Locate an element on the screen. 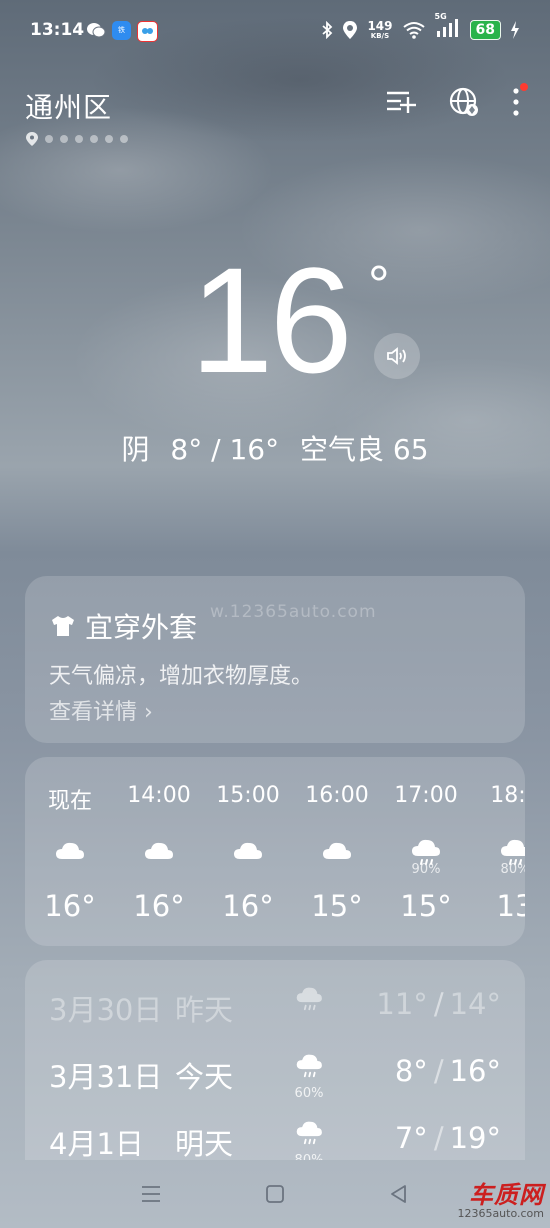 Image resolution: width=550 pixels, height=1228 pixels. hourly-item: 14:00 16° is located at coordinates (159, 851).